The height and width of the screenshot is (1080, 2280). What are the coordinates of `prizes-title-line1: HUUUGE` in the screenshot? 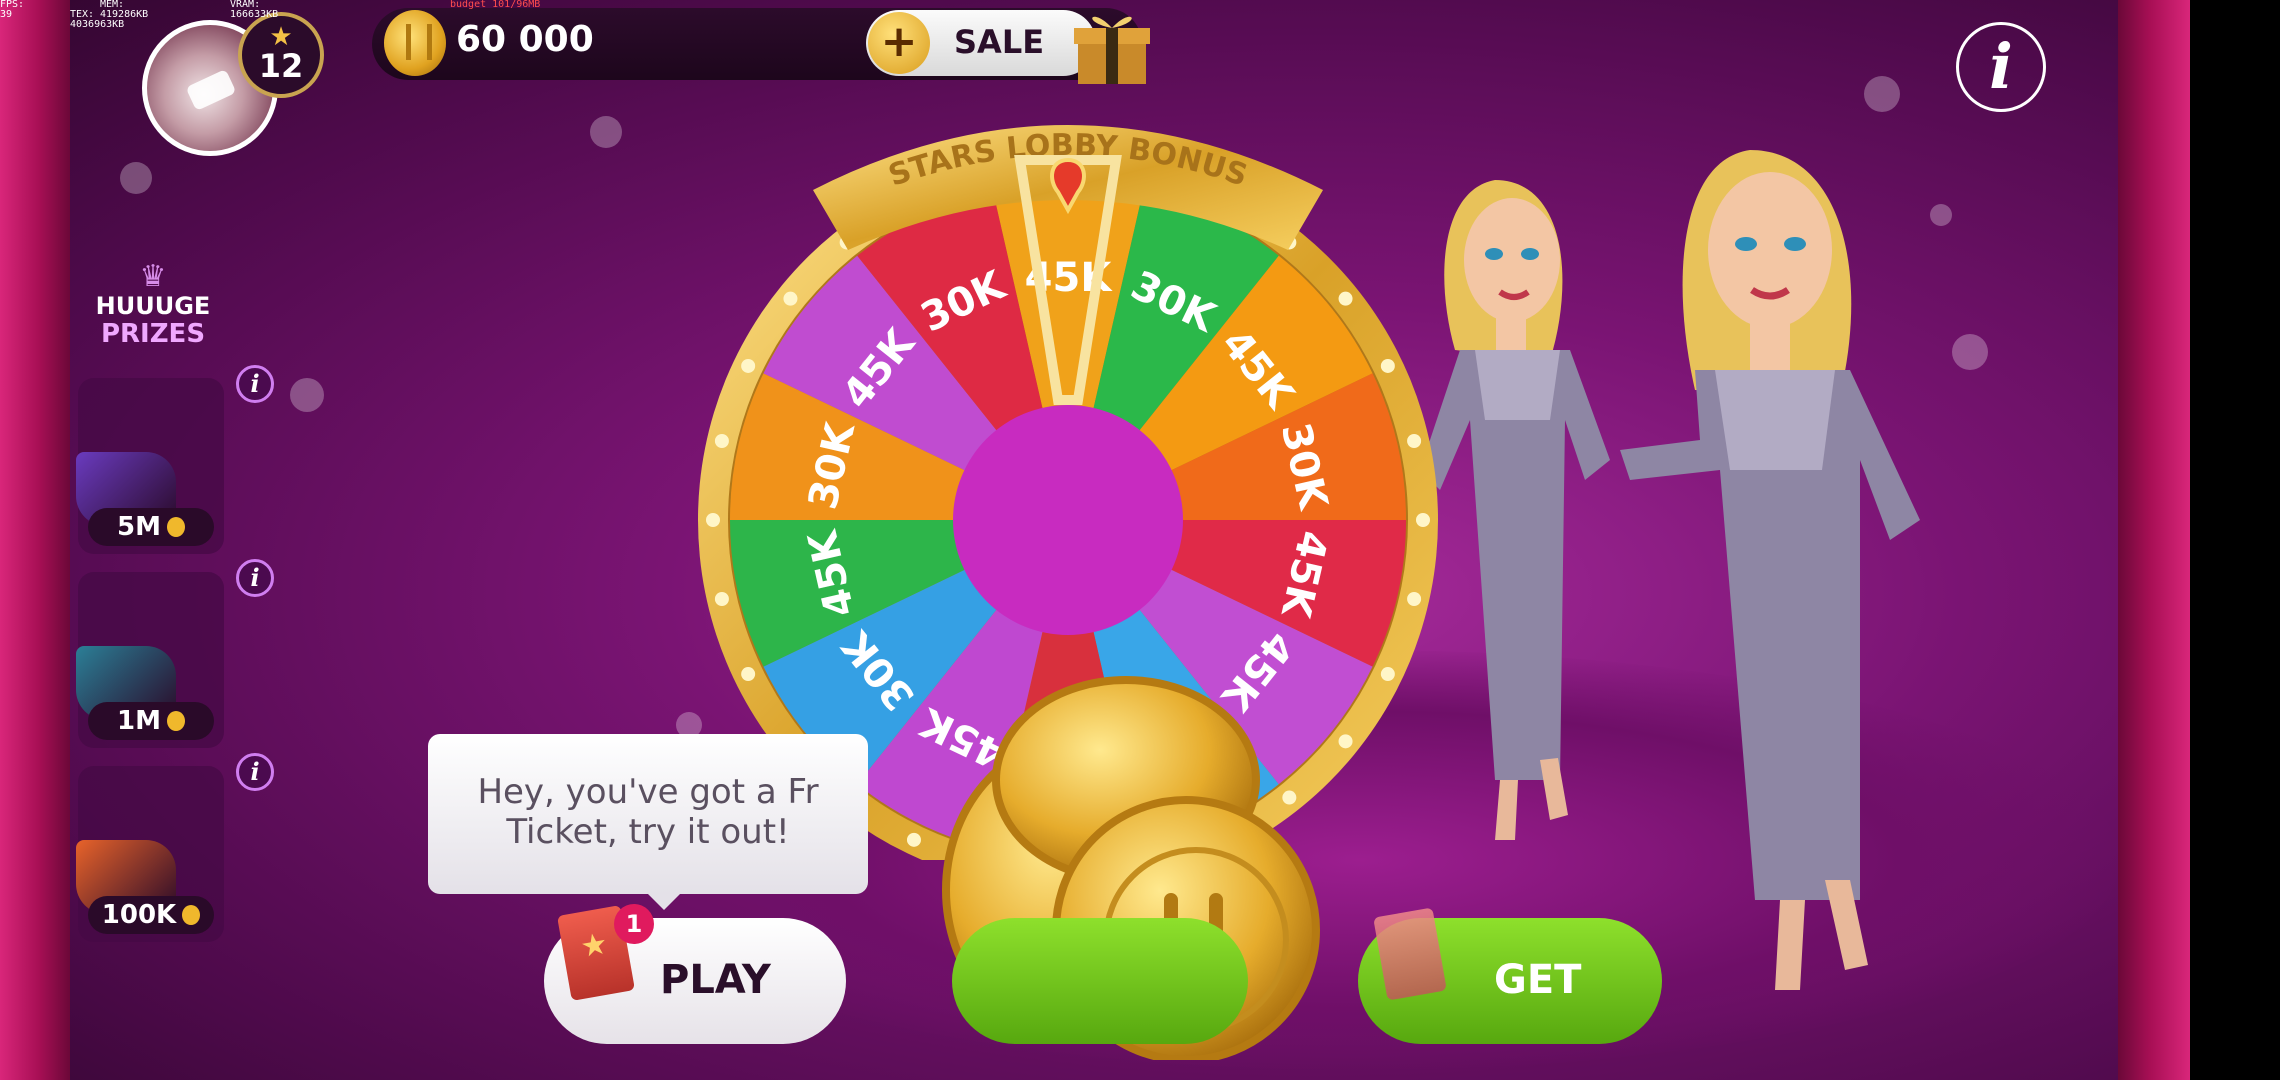 It's located at (153, 306).